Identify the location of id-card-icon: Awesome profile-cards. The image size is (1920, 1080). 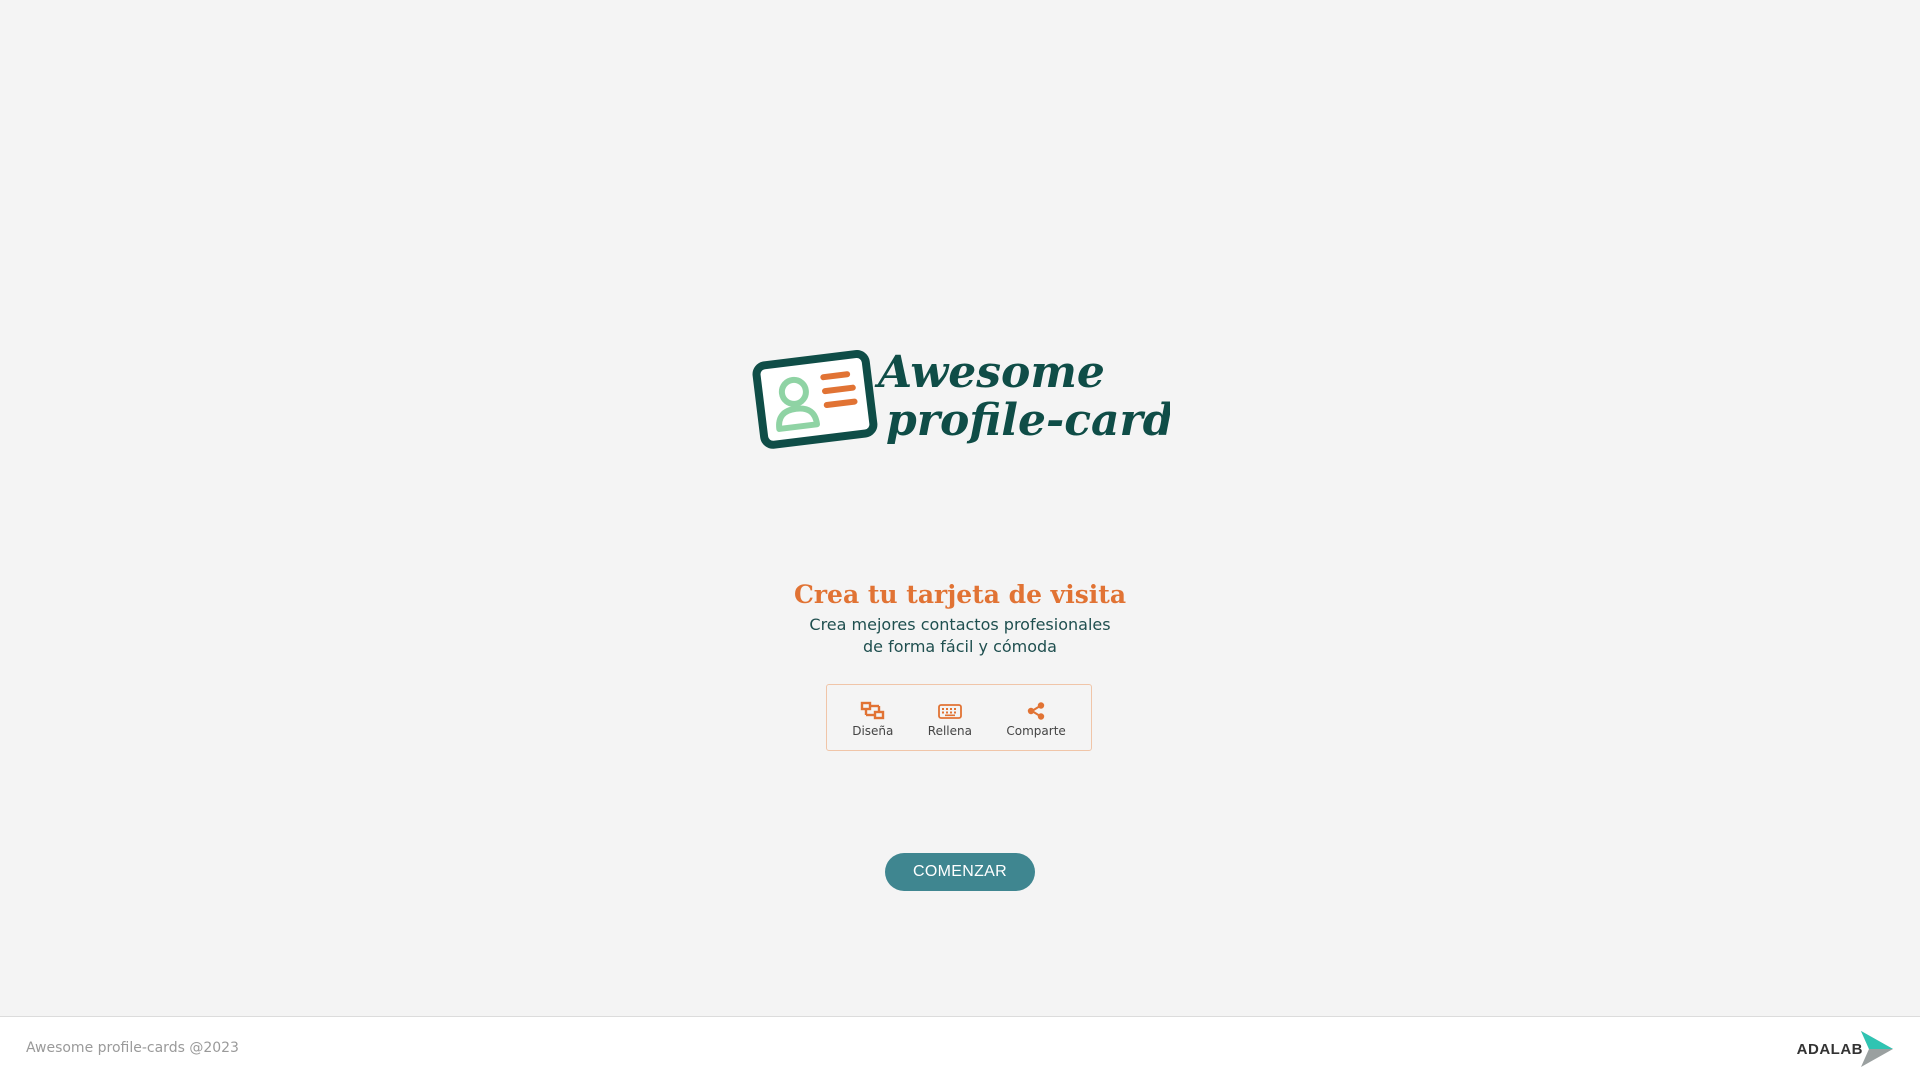
(961, 398).